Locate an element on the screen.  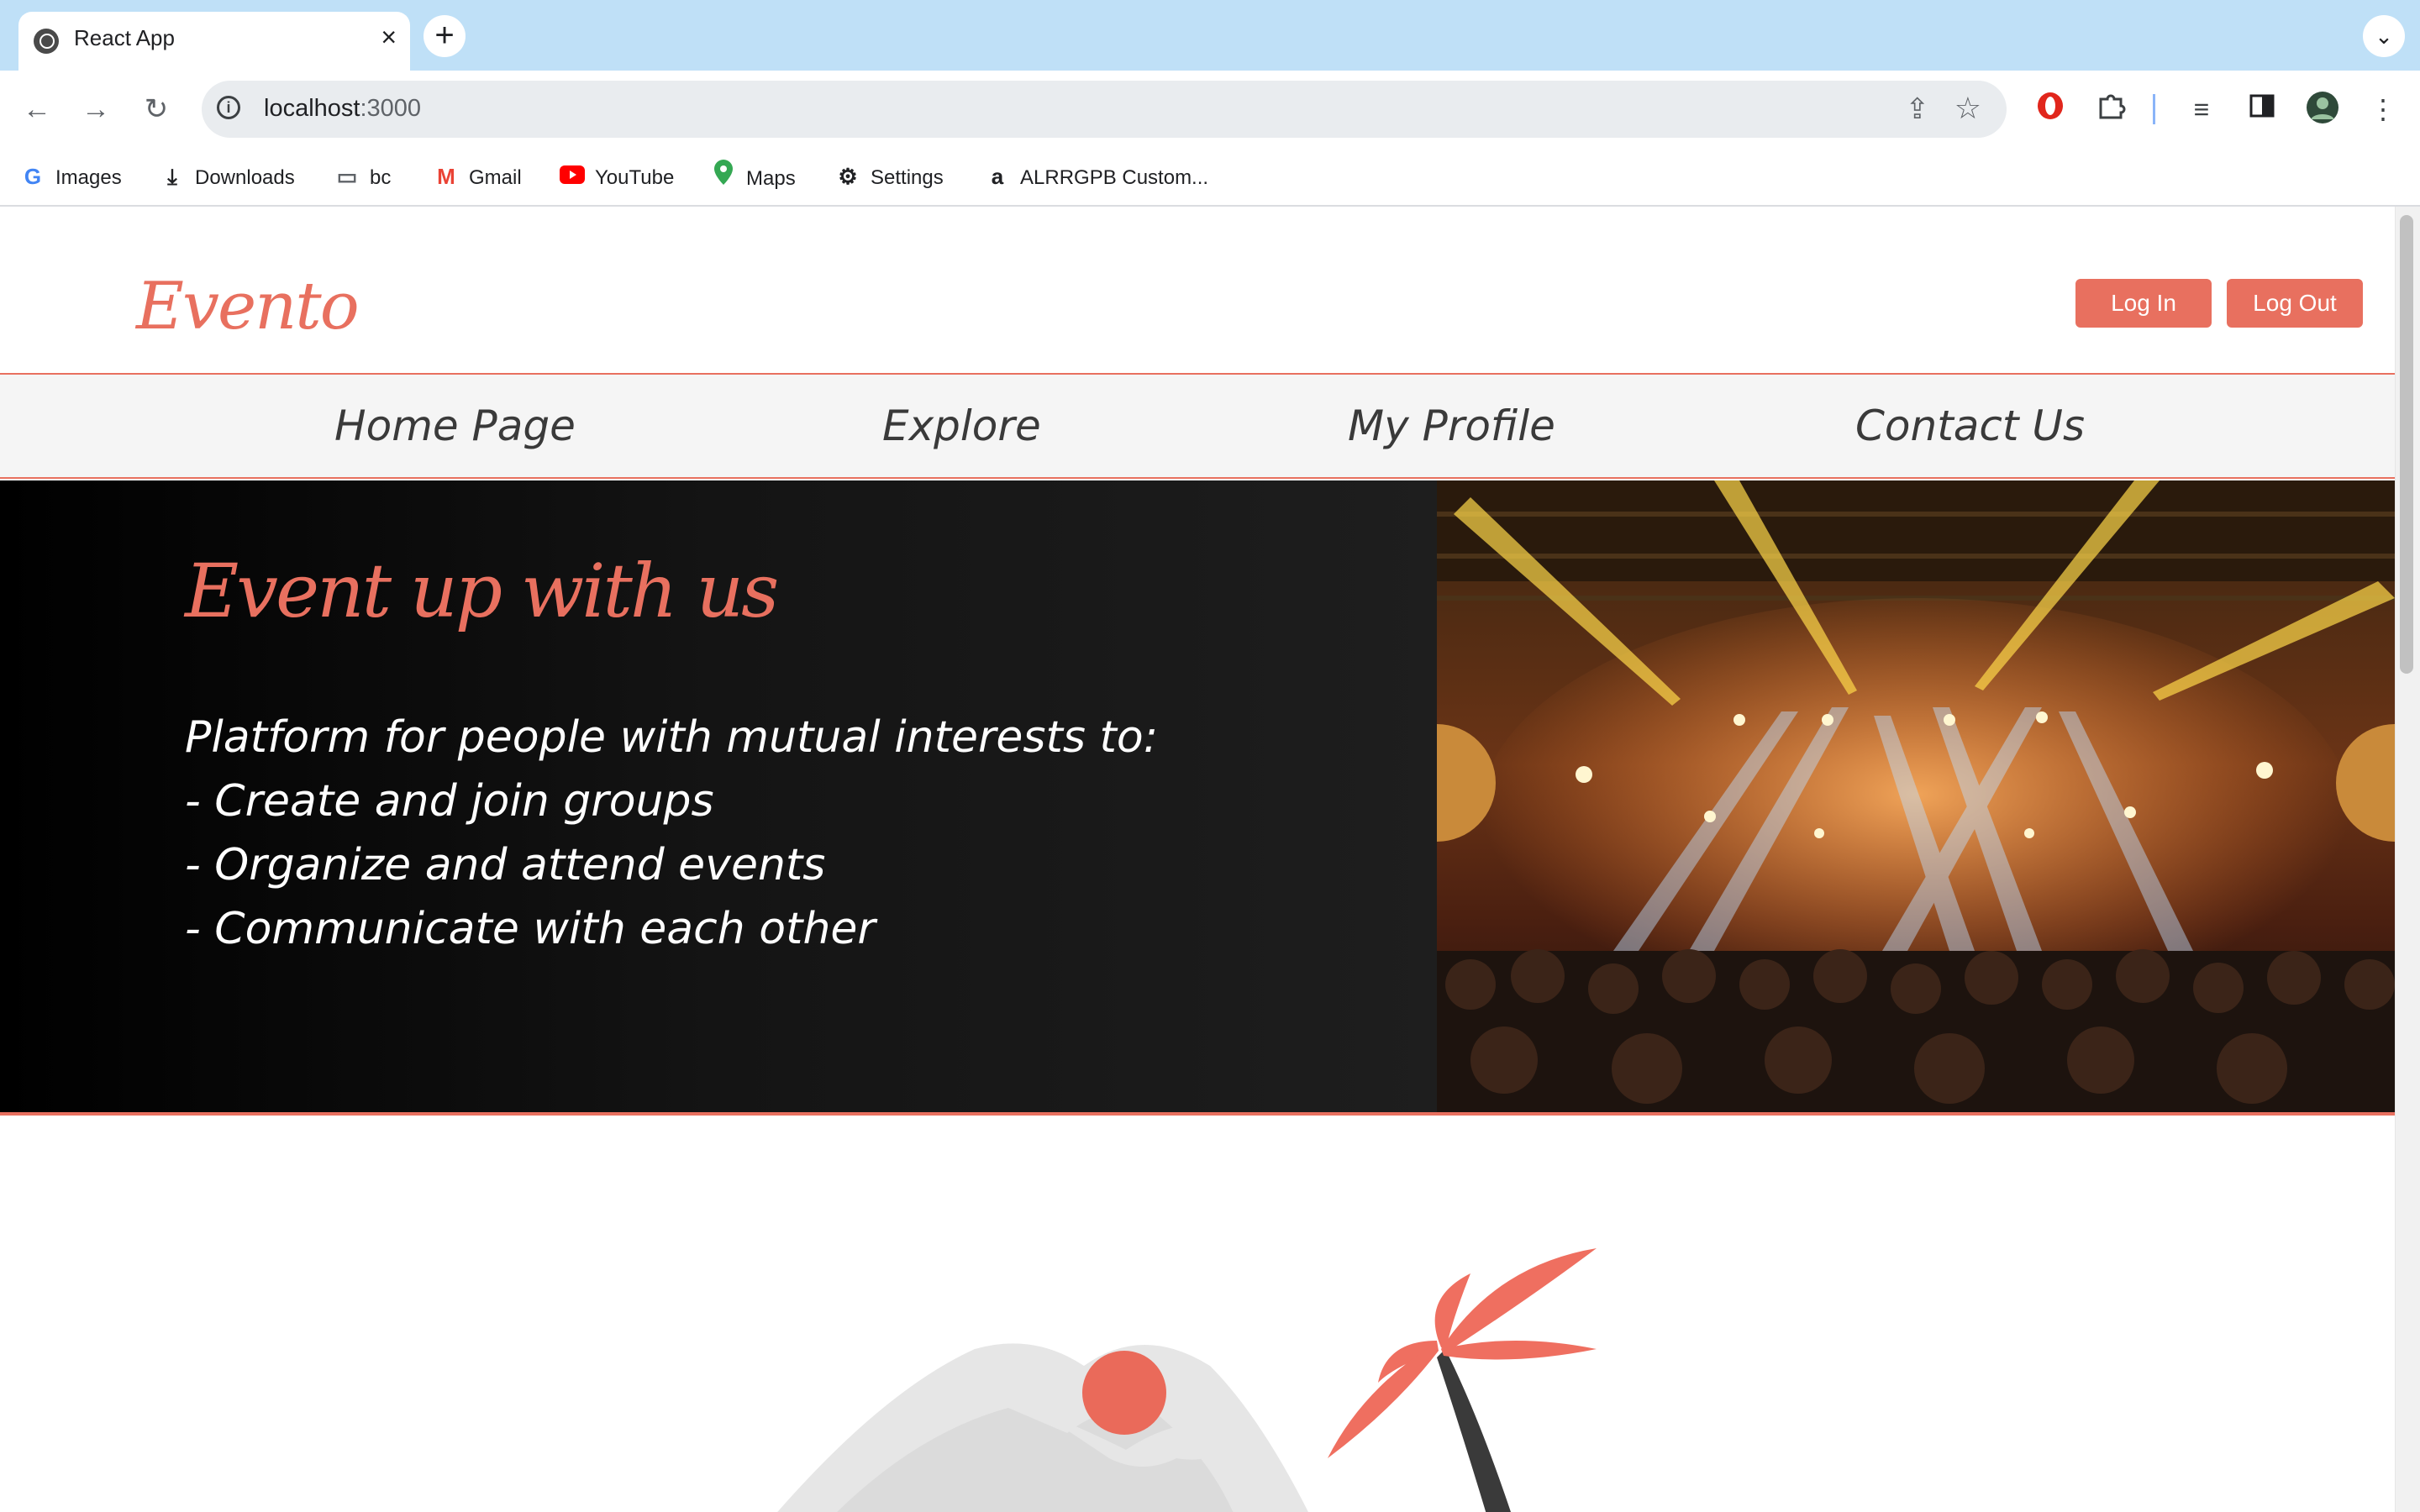
bookmark-downloads: ⤓ Downloads is located at coordinates (227, 176).